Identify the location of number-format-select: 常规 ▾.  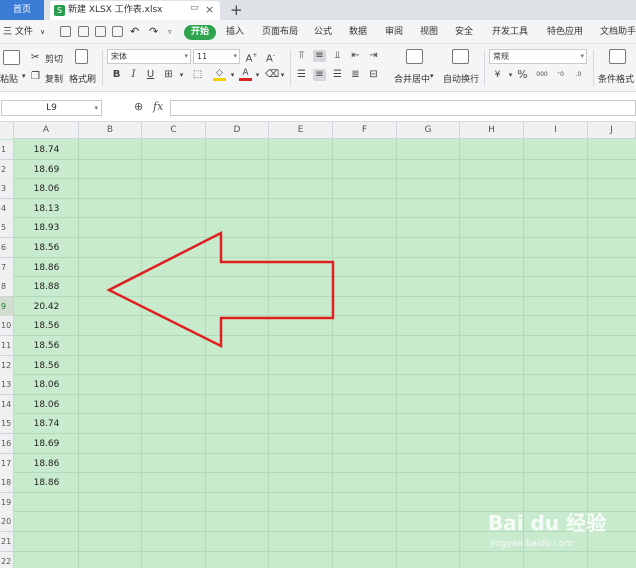
(538, 56).